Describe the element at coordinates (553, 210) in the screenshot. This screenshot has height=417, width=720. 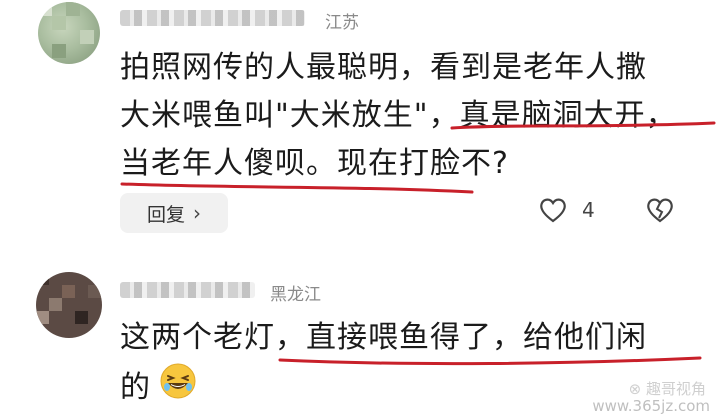
I see `heart-like-icon` at that location.